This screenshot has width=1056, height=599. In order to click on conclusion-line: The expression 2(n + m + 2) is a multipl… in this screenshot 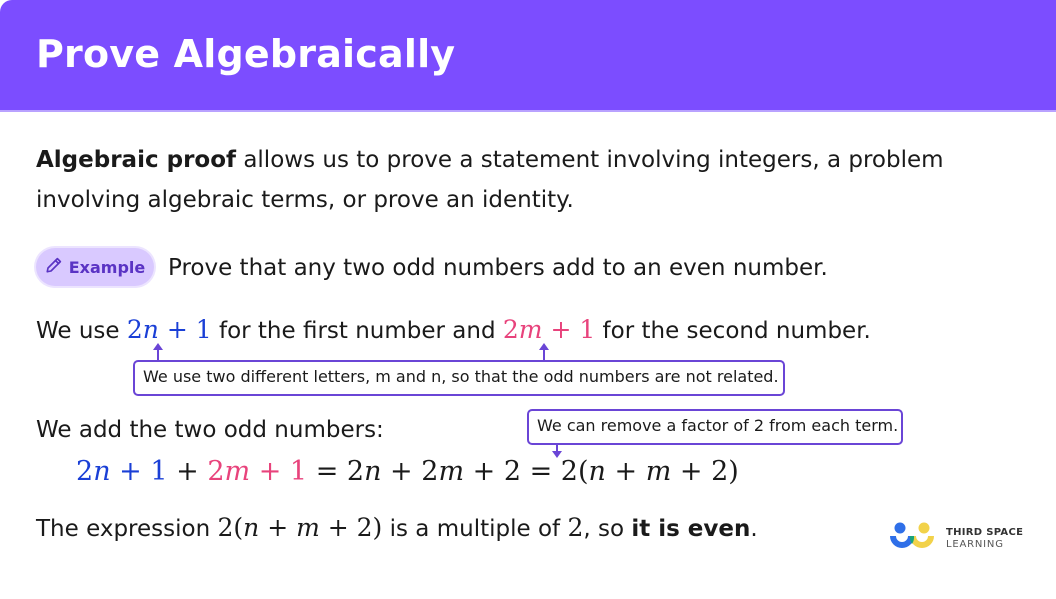, I will do `click(397, 527)`.